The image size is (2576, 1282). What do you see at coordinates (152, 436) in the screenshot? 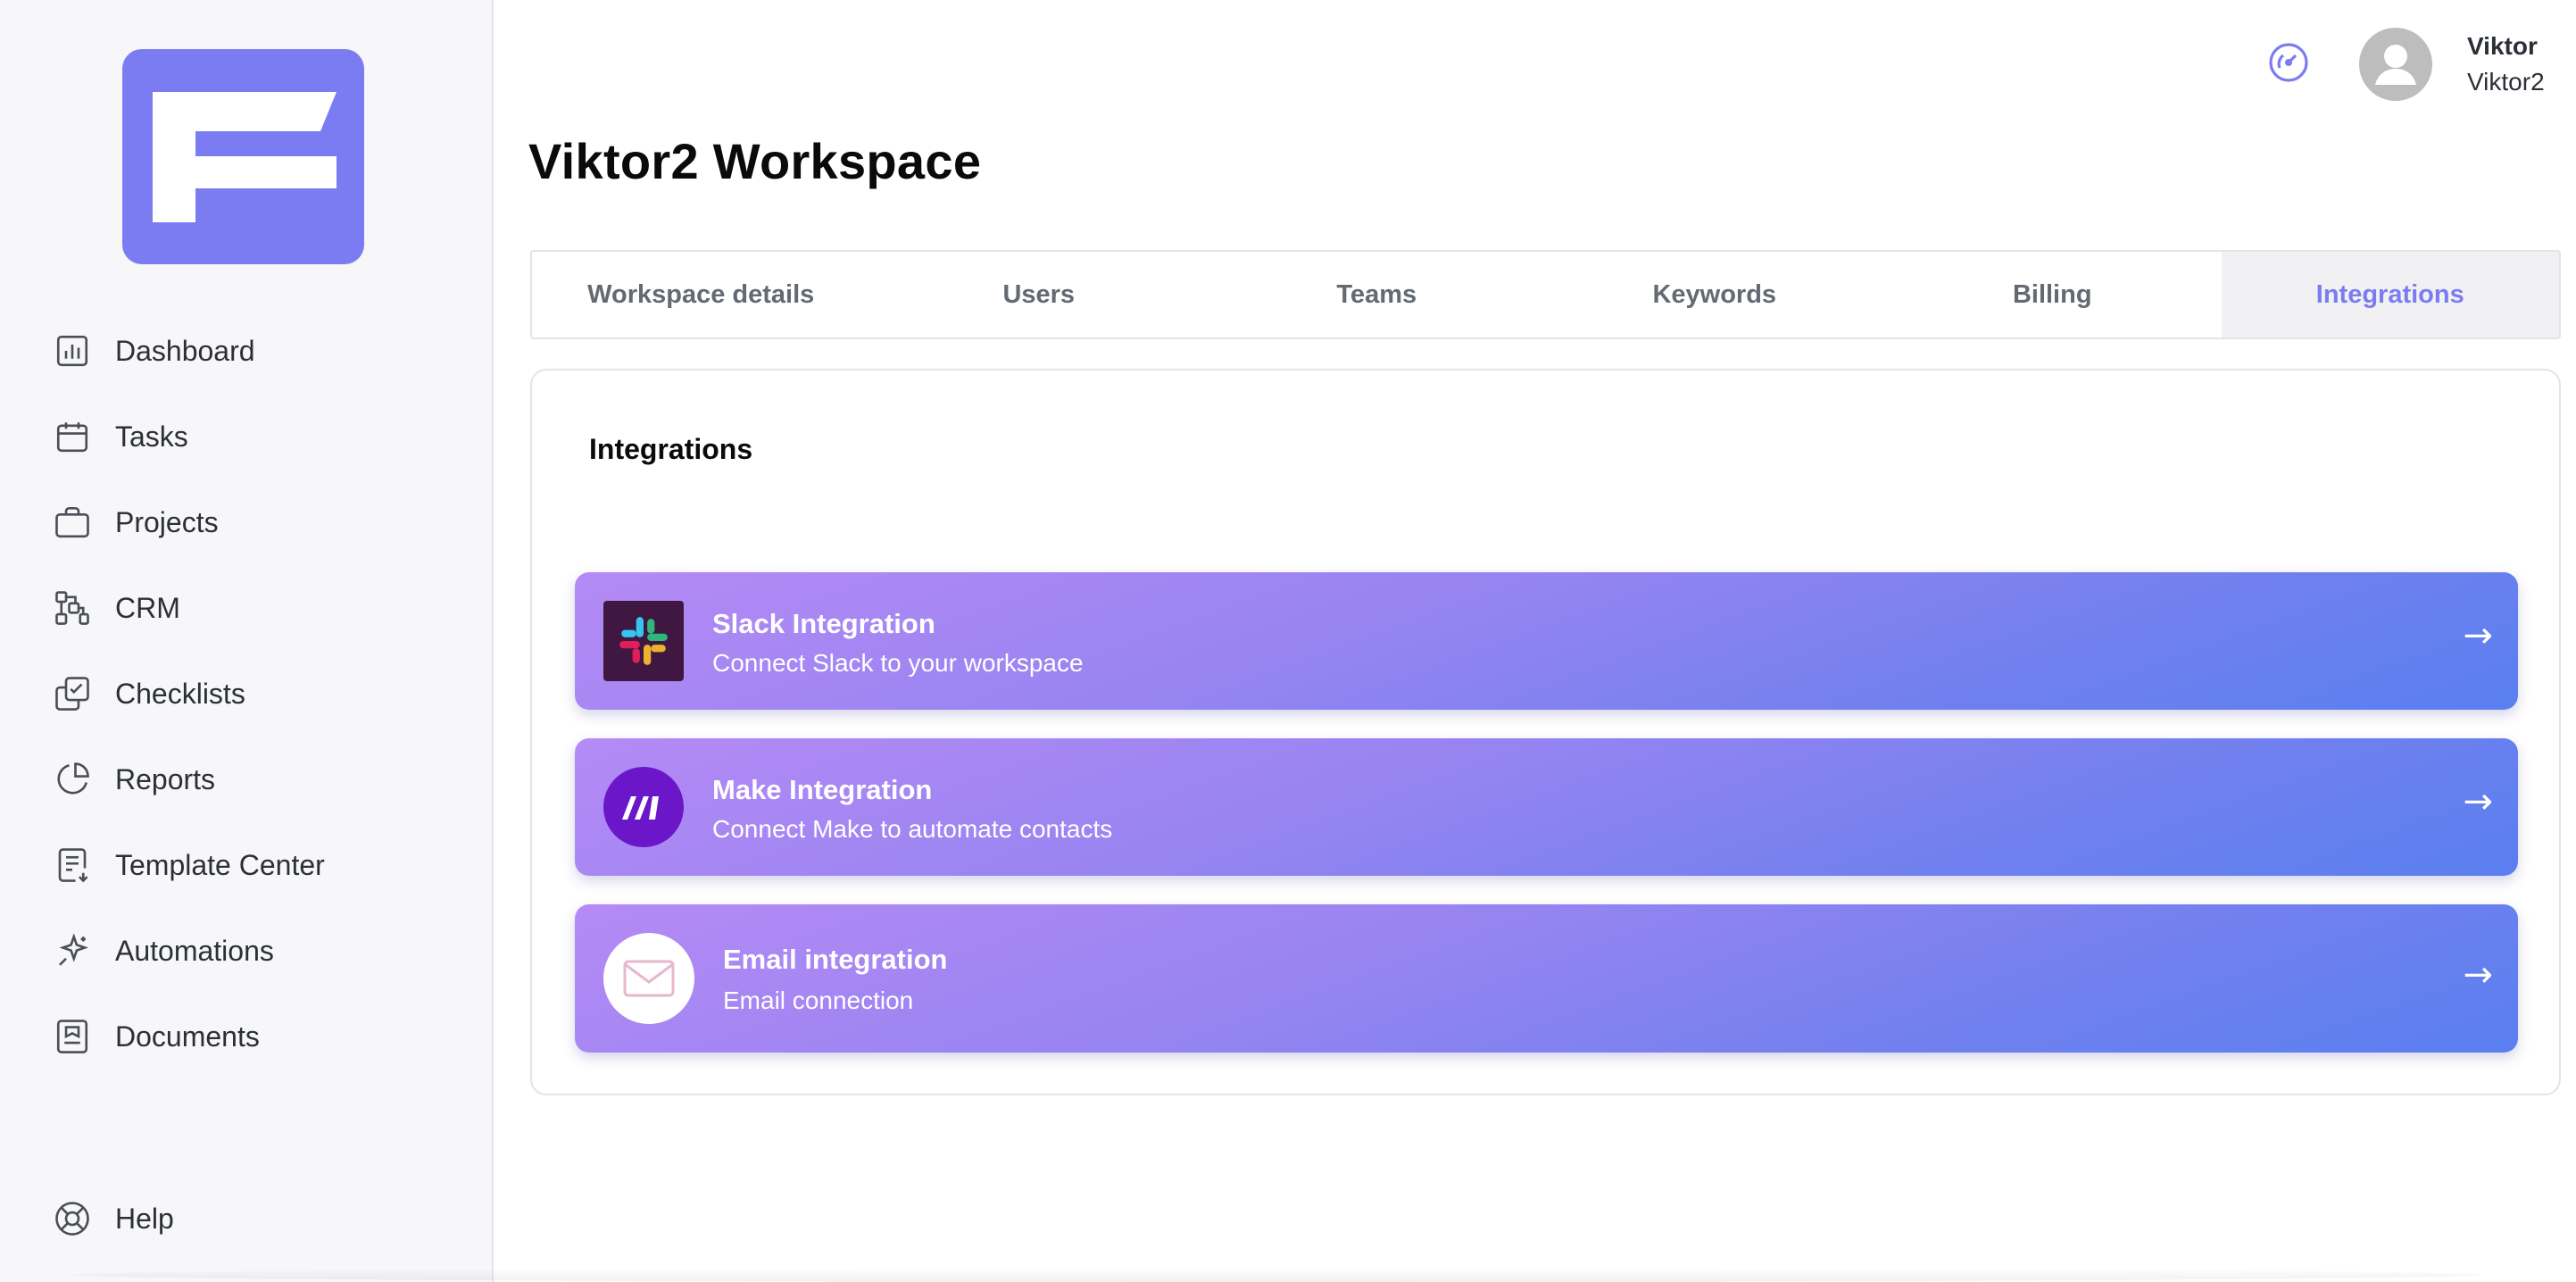
I see `sidebar-item-label: Tasks` at bounding box center [152, 436].